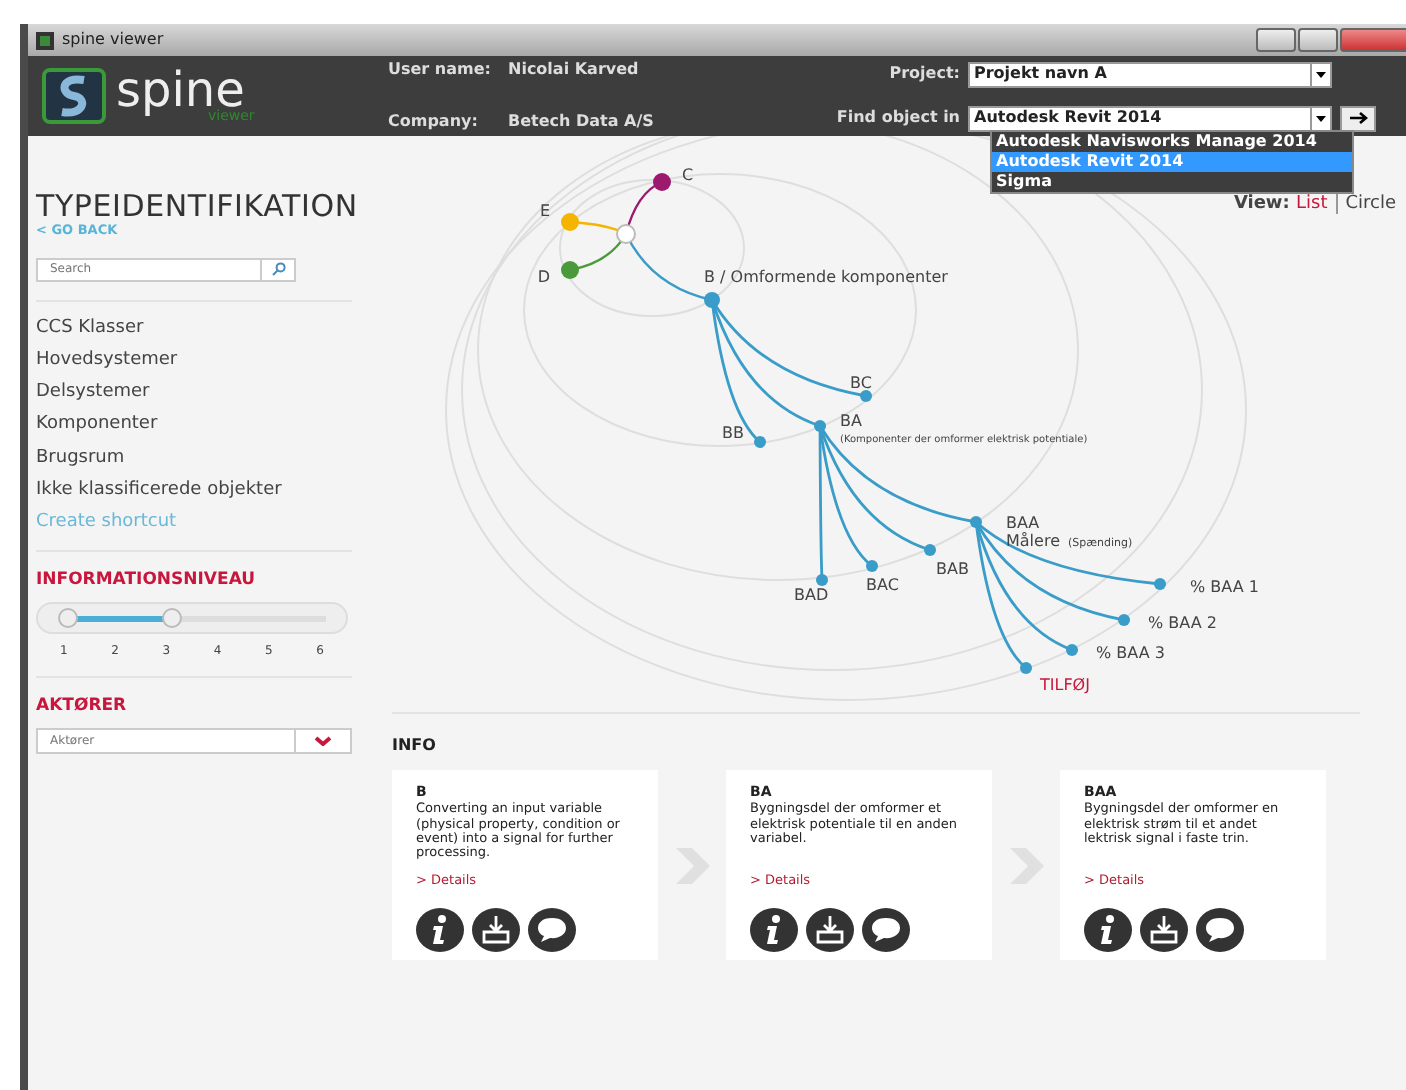  What do you see at coordinates (1150, 74) in the screenshot?
I see `project-dropdown: Projekt navn A` at bounding box center [1150, 74].